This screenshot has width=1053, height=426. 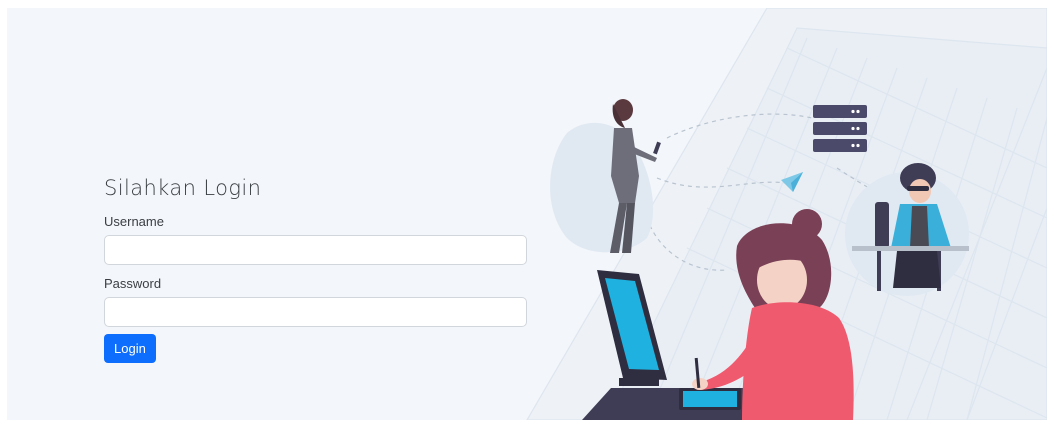 What do you see at coordinates (792, 182) in the screenshot?
I see `paper-plane-icon` at bounding box center [792, 182].